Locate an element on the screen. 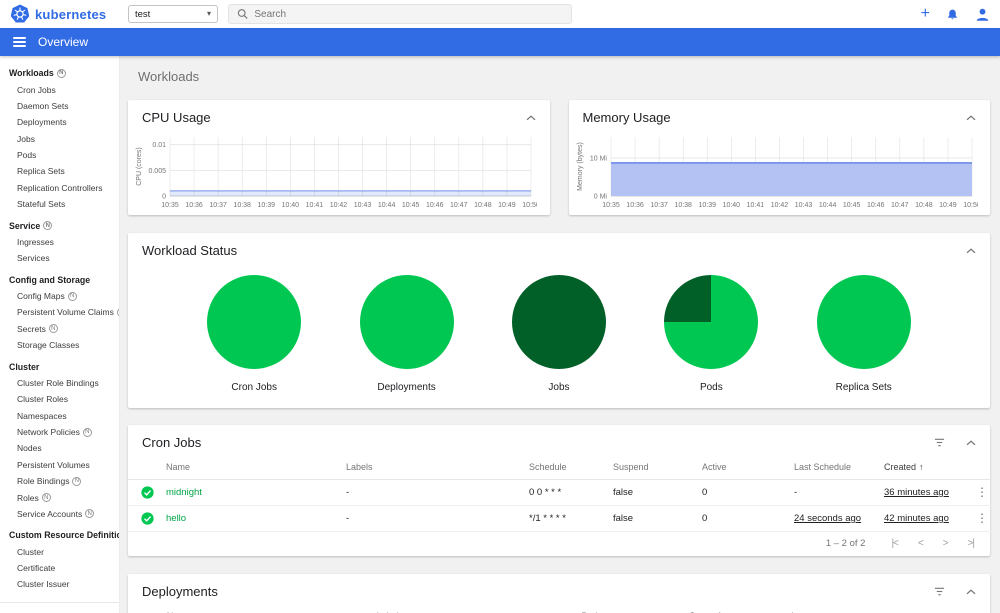 The image size is (1000, 613). sidebar-item-storage-classes: Storage Classes is located at coordinates (59, 345).